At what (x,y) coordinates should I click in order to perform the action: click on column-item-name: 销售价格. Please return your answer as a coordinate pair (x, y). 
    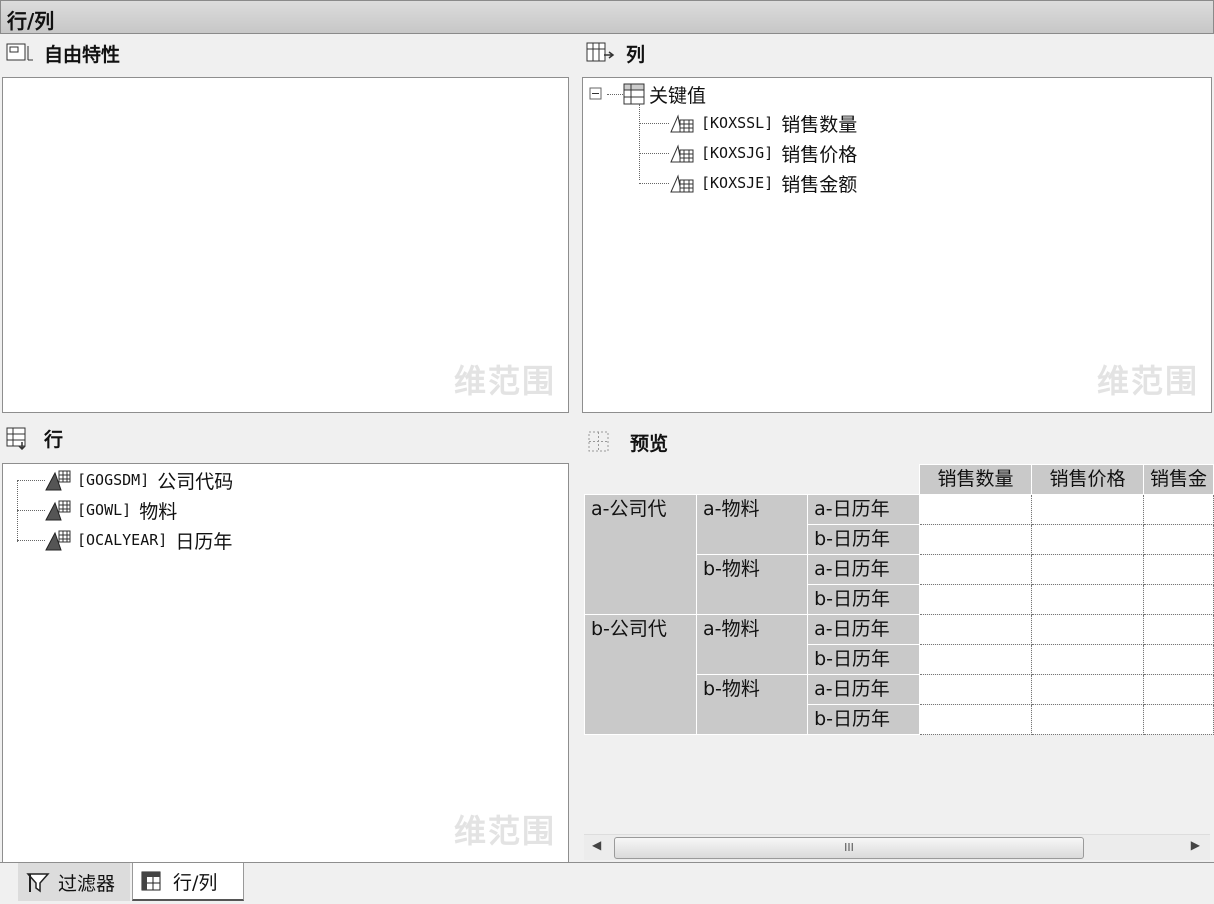
    Looking at the image, I should click on (819, 154).